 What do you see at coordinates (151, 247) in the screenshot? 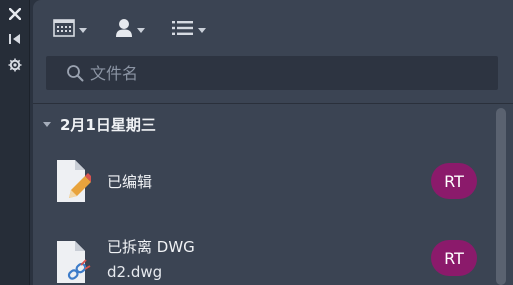
I see `item-title: 已拆离 DWG` at bounding box center [151, 247].